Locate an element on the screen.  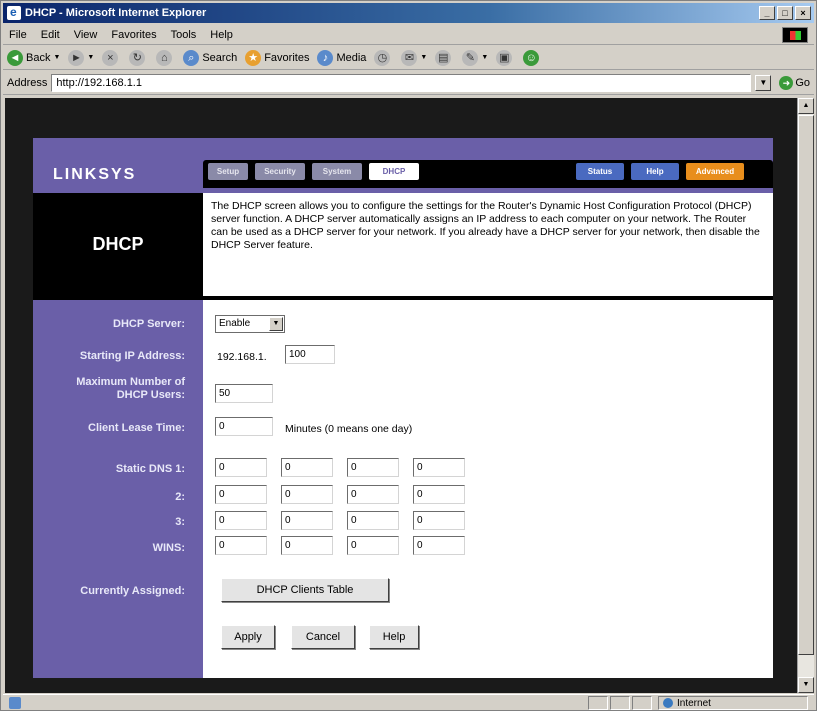
window-controls: _ □ × is located at coordinates (785, 13).